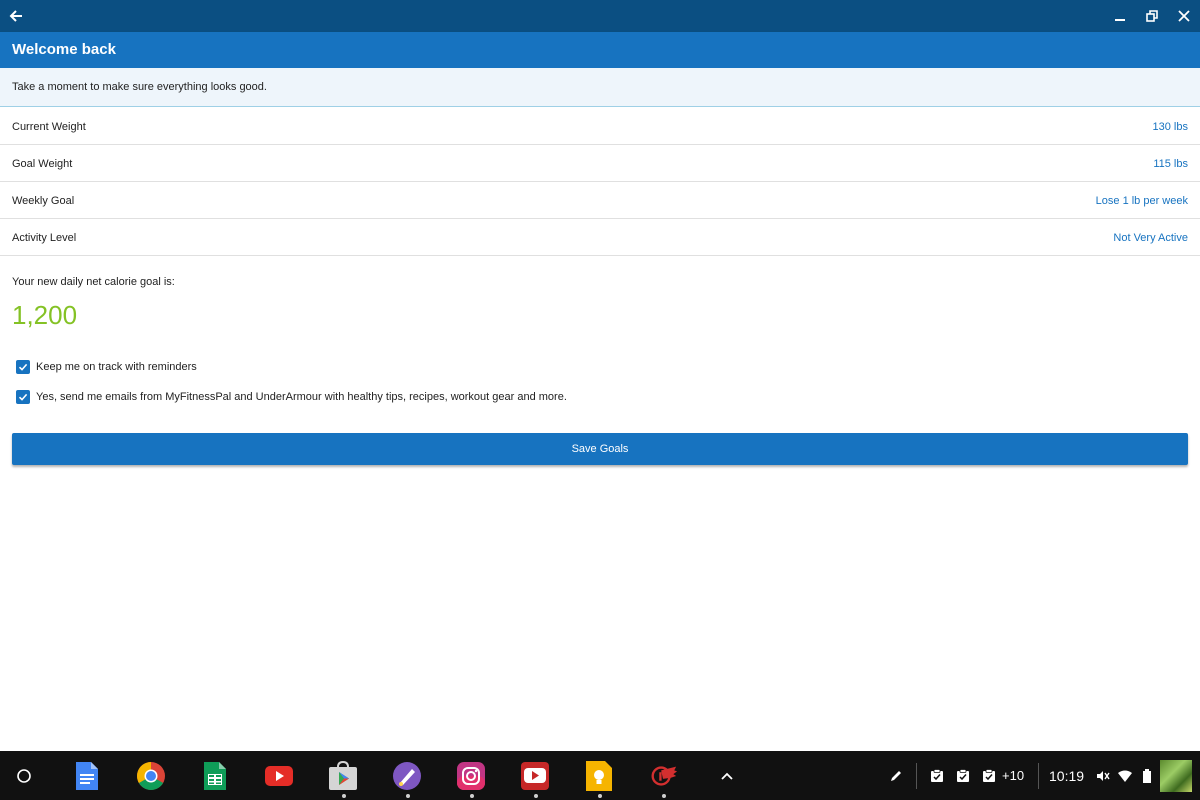 The height and width of the screenshot is (800, 1200). What do you see at coordinates (1170, 127) in the screenshot?
I see `current-weight-value: 130 lbs` at bounding box center [1170, 127].